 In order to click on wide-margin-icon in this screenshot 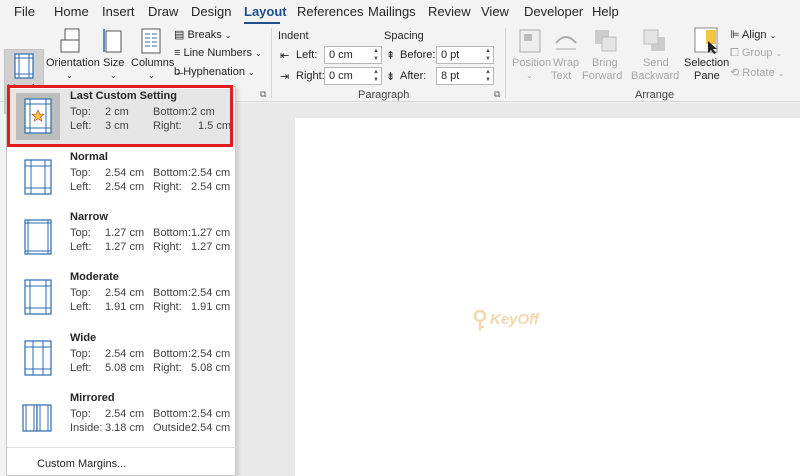, I will do `click(38, 358)`.